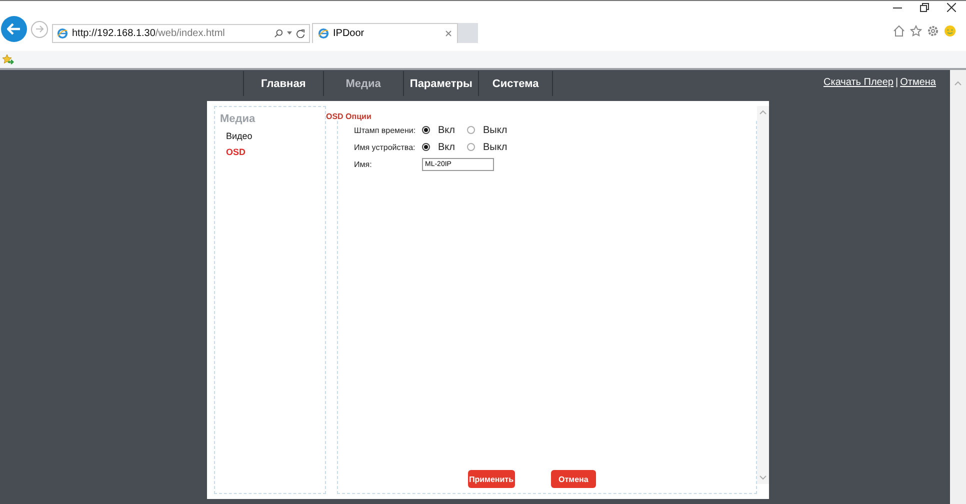  I want to click on search-icon, so click(278, 33).